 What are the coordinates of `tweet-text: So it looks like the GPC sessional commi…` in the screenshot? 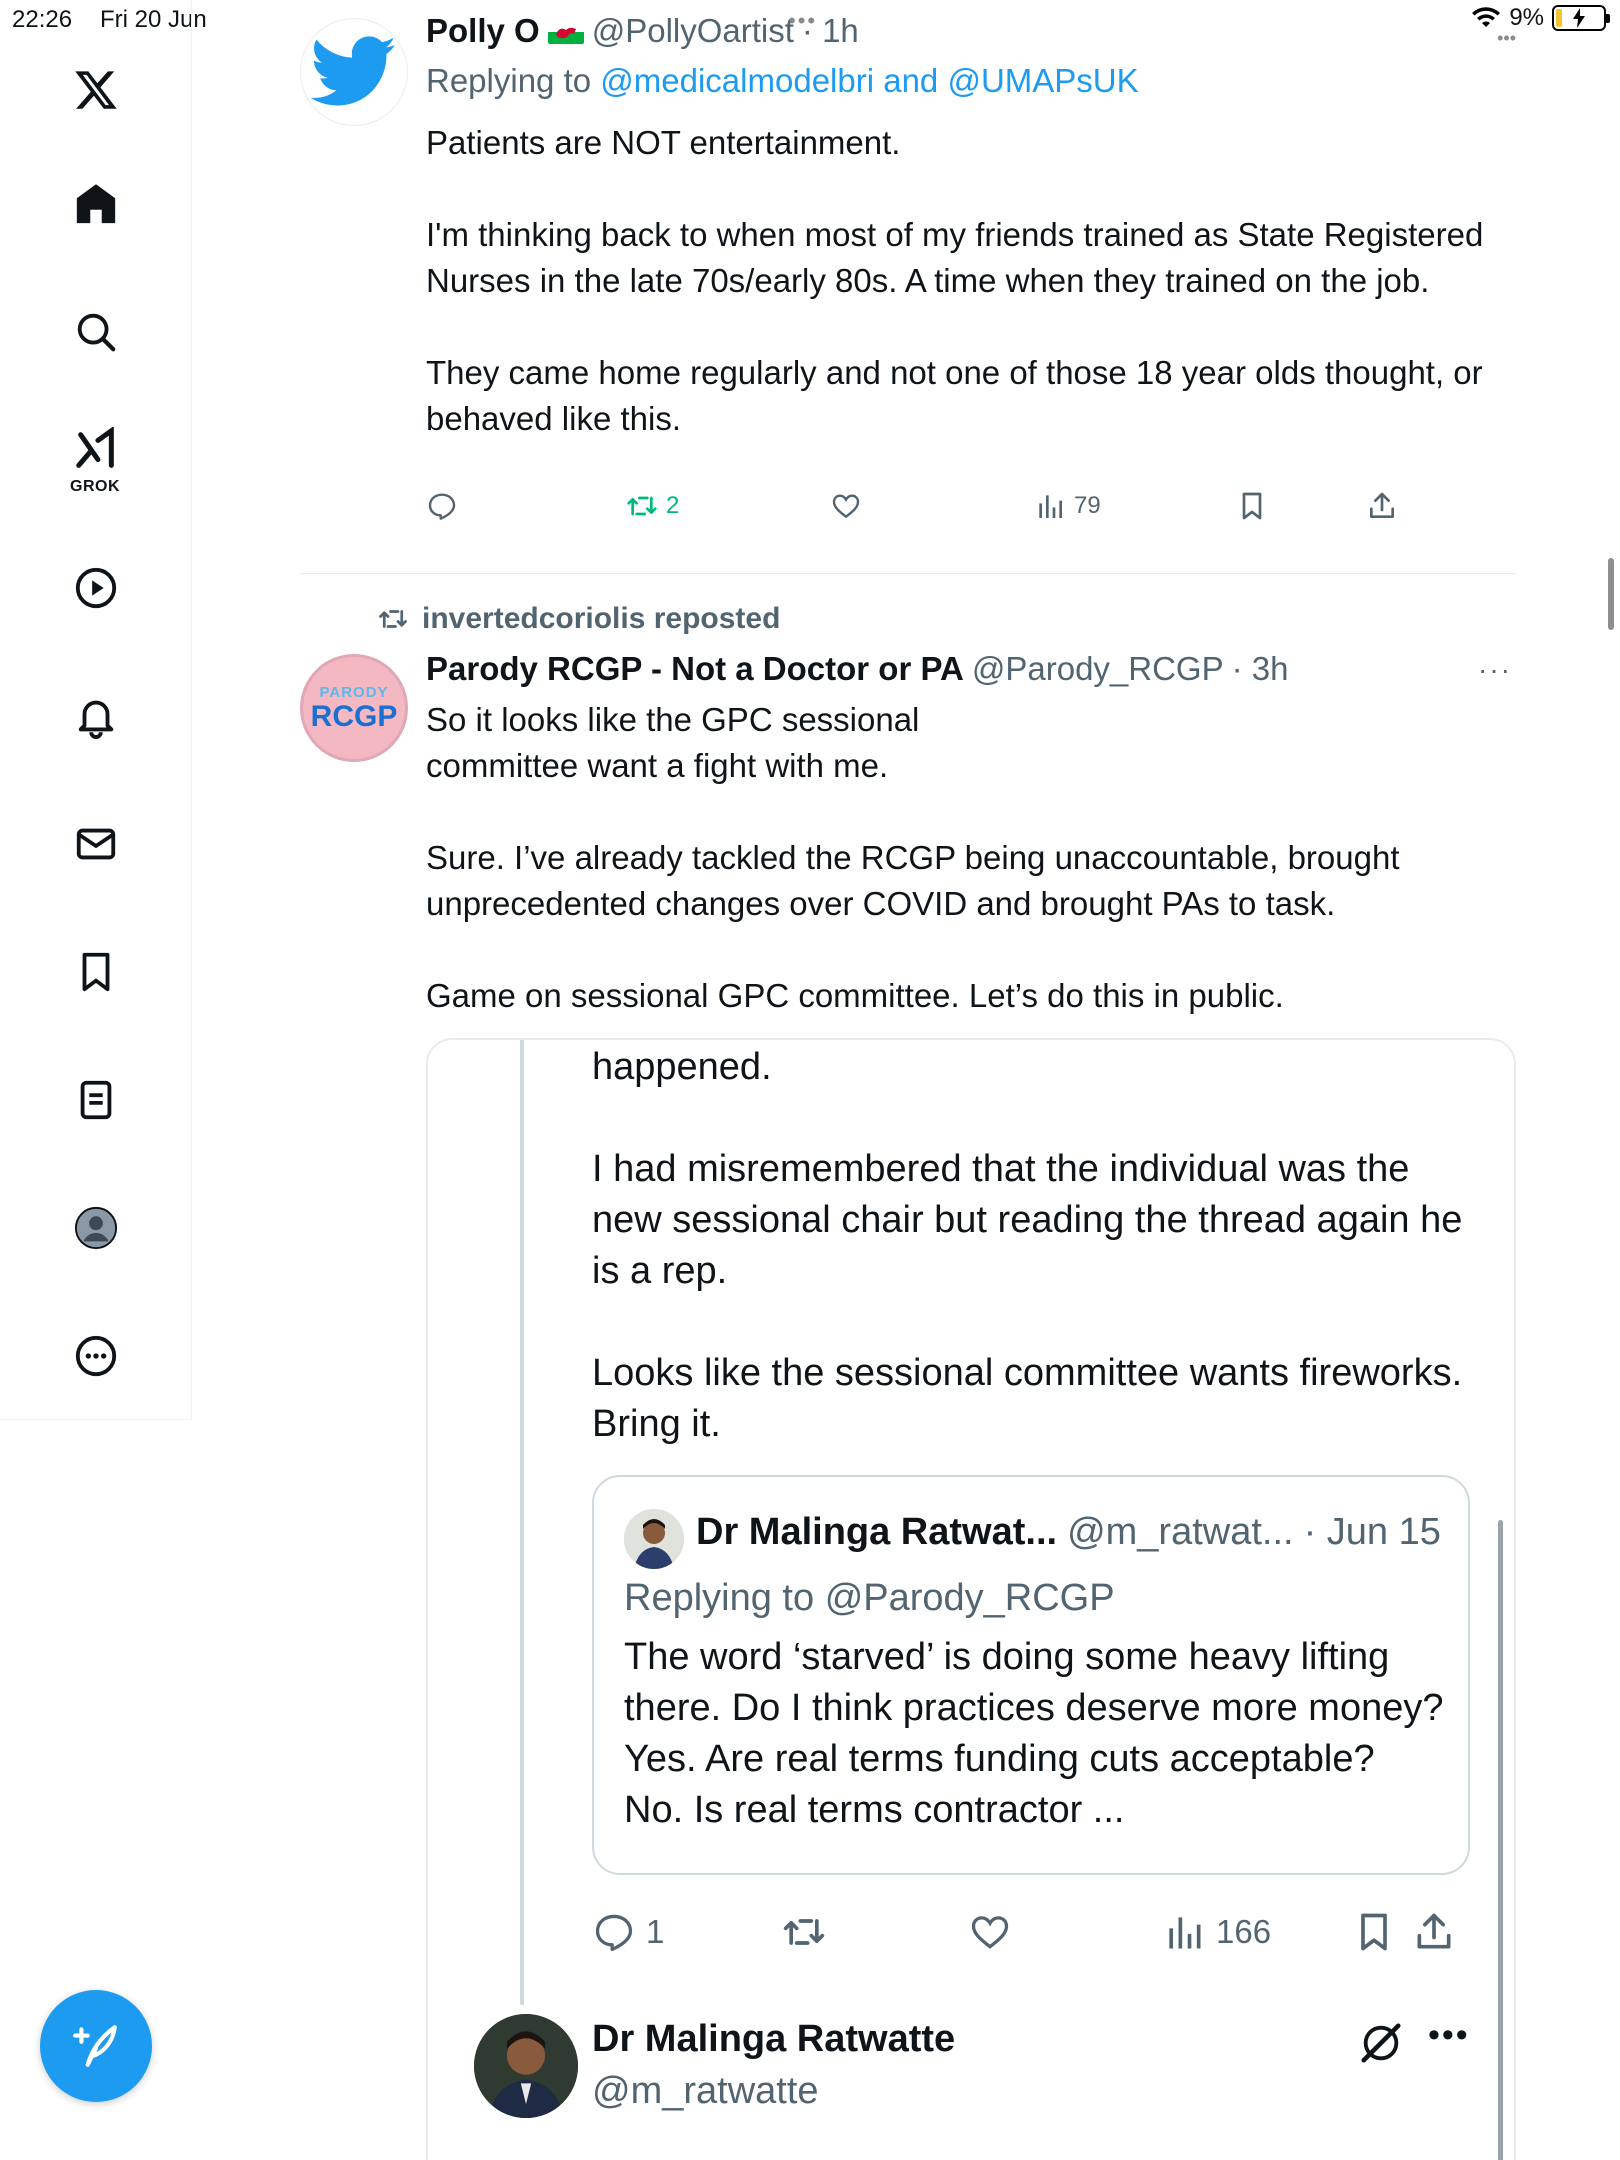 It's located at (913, 857).